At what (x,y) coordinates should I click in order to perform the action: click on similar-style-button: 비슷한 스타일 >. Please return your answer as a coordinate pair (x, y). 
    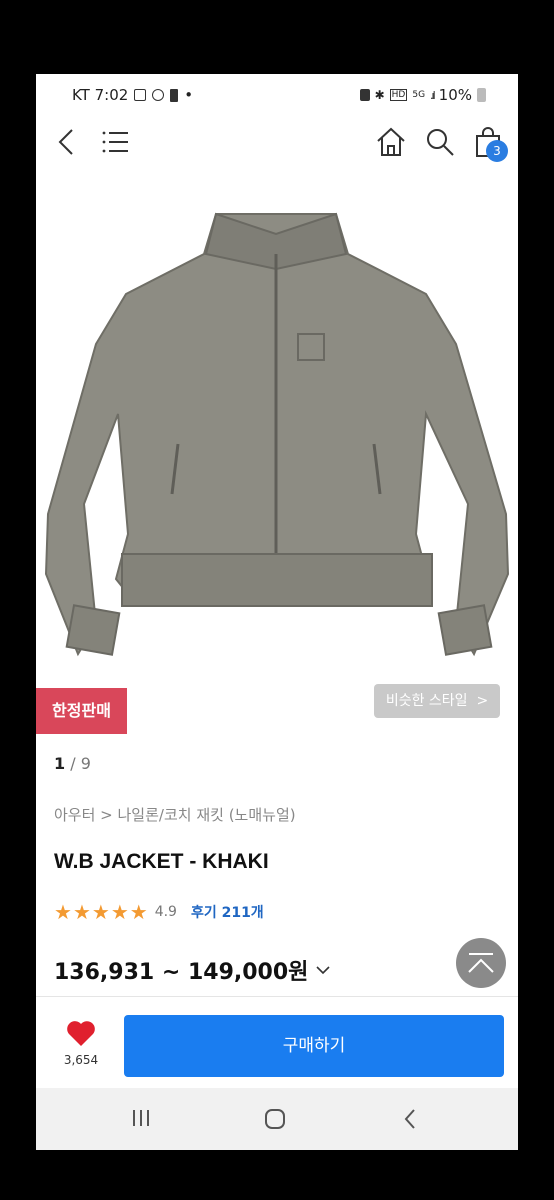
    Looking at the image, I should click on (437, 701).